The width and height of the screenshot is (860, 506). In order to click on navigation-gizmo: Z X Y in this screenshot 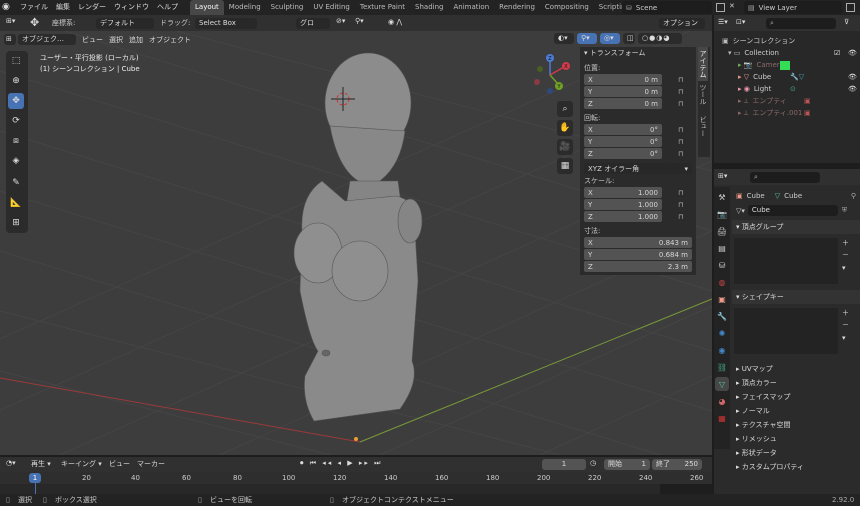, I will do `click(550, 74)`.